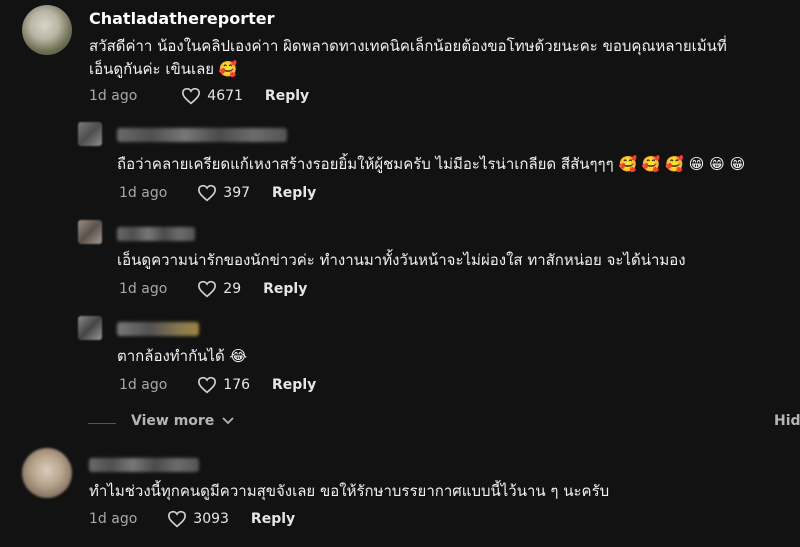 The width and height of the screenshot is (800, 547). Describe the element at coordinates (225, 96) in the screenshot. I see `like-count: 4671` at that location.